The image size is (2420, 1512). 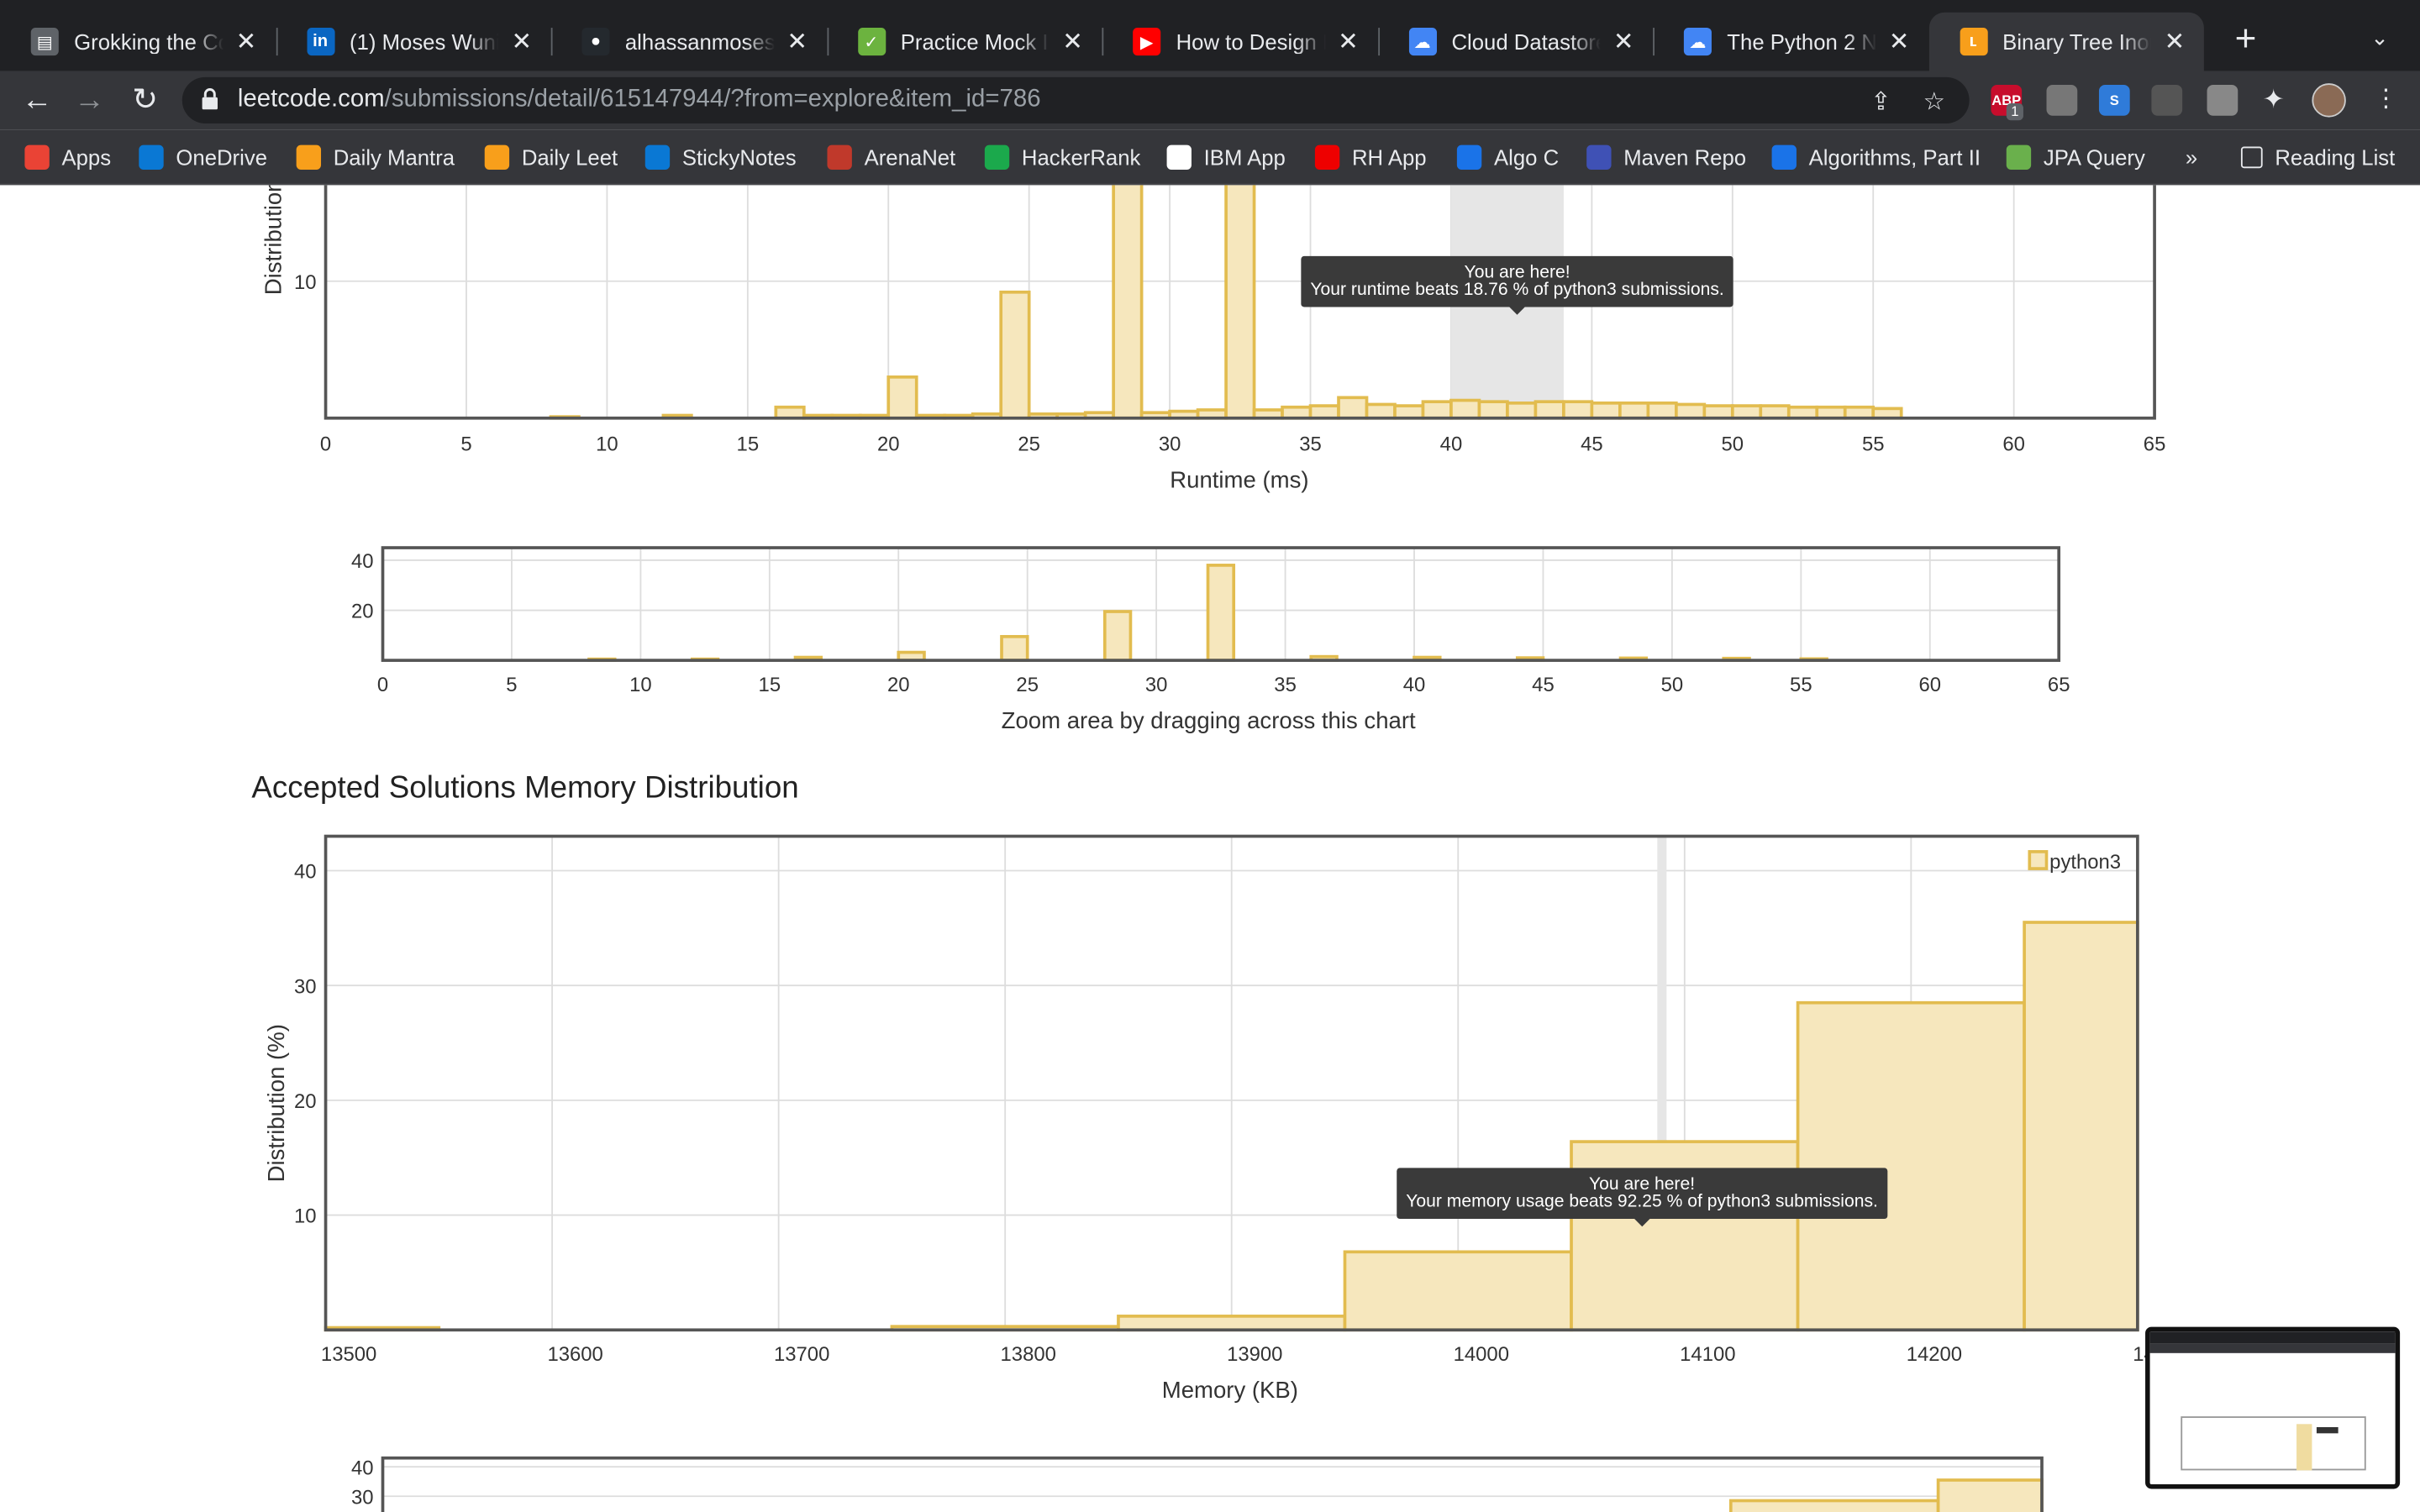 I want to click on bookmark-daily-leet: Daily Leet, so click(x=551, y=157).